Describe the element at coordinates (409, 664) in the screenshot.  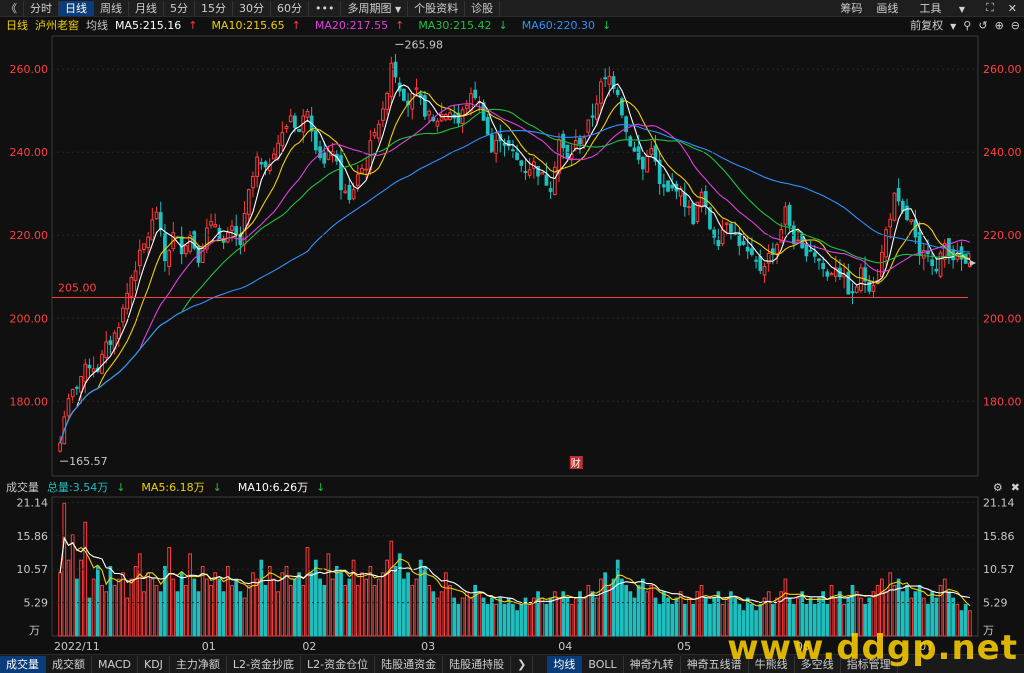
I see `tab-hk-connect-funds: 陆股通资金` at that location.